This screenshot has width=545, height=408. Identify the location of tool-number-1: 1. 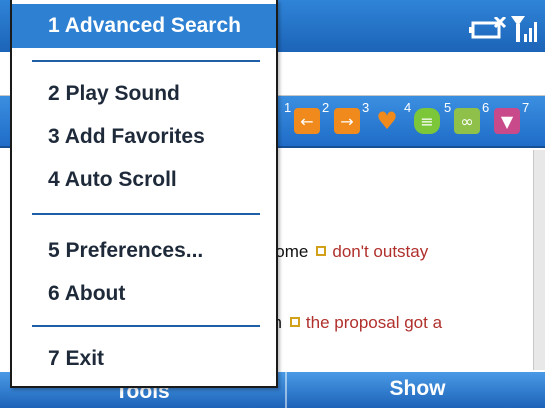
(288, 107).